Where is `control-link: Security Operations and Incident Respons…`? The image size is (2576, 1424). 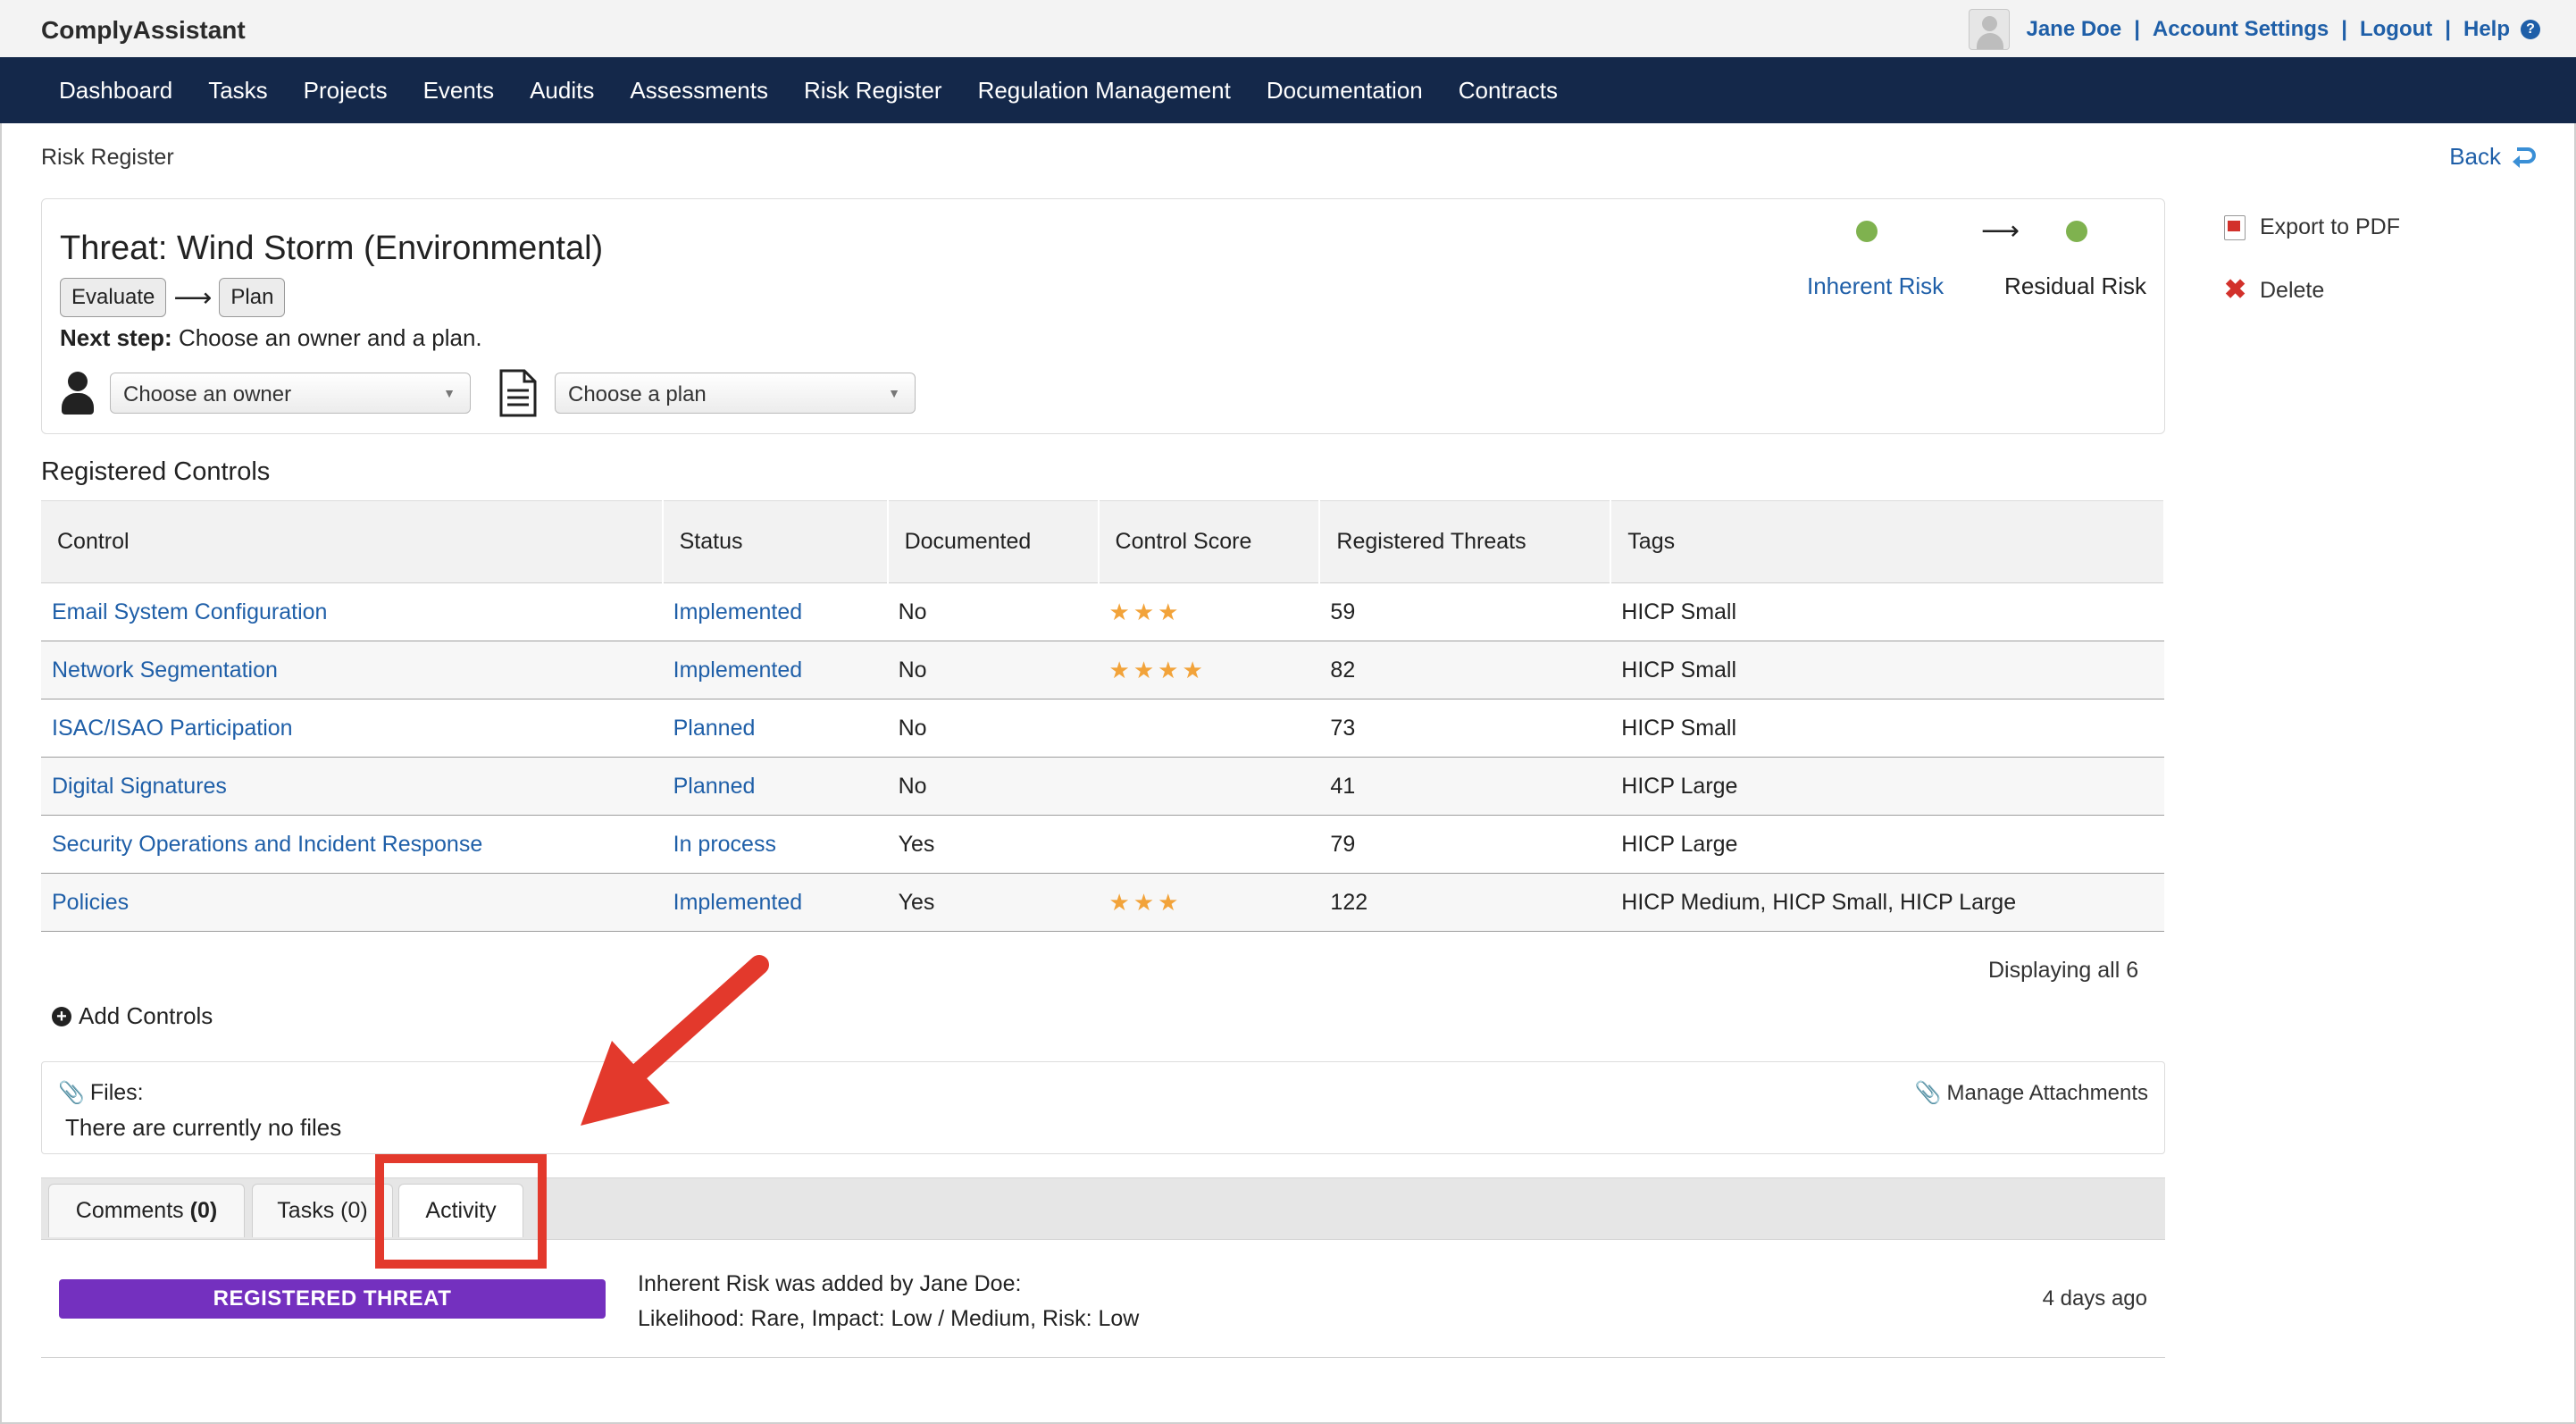
control-link: Security Operations and Incident Respons… is located at coordinates (267, 844).